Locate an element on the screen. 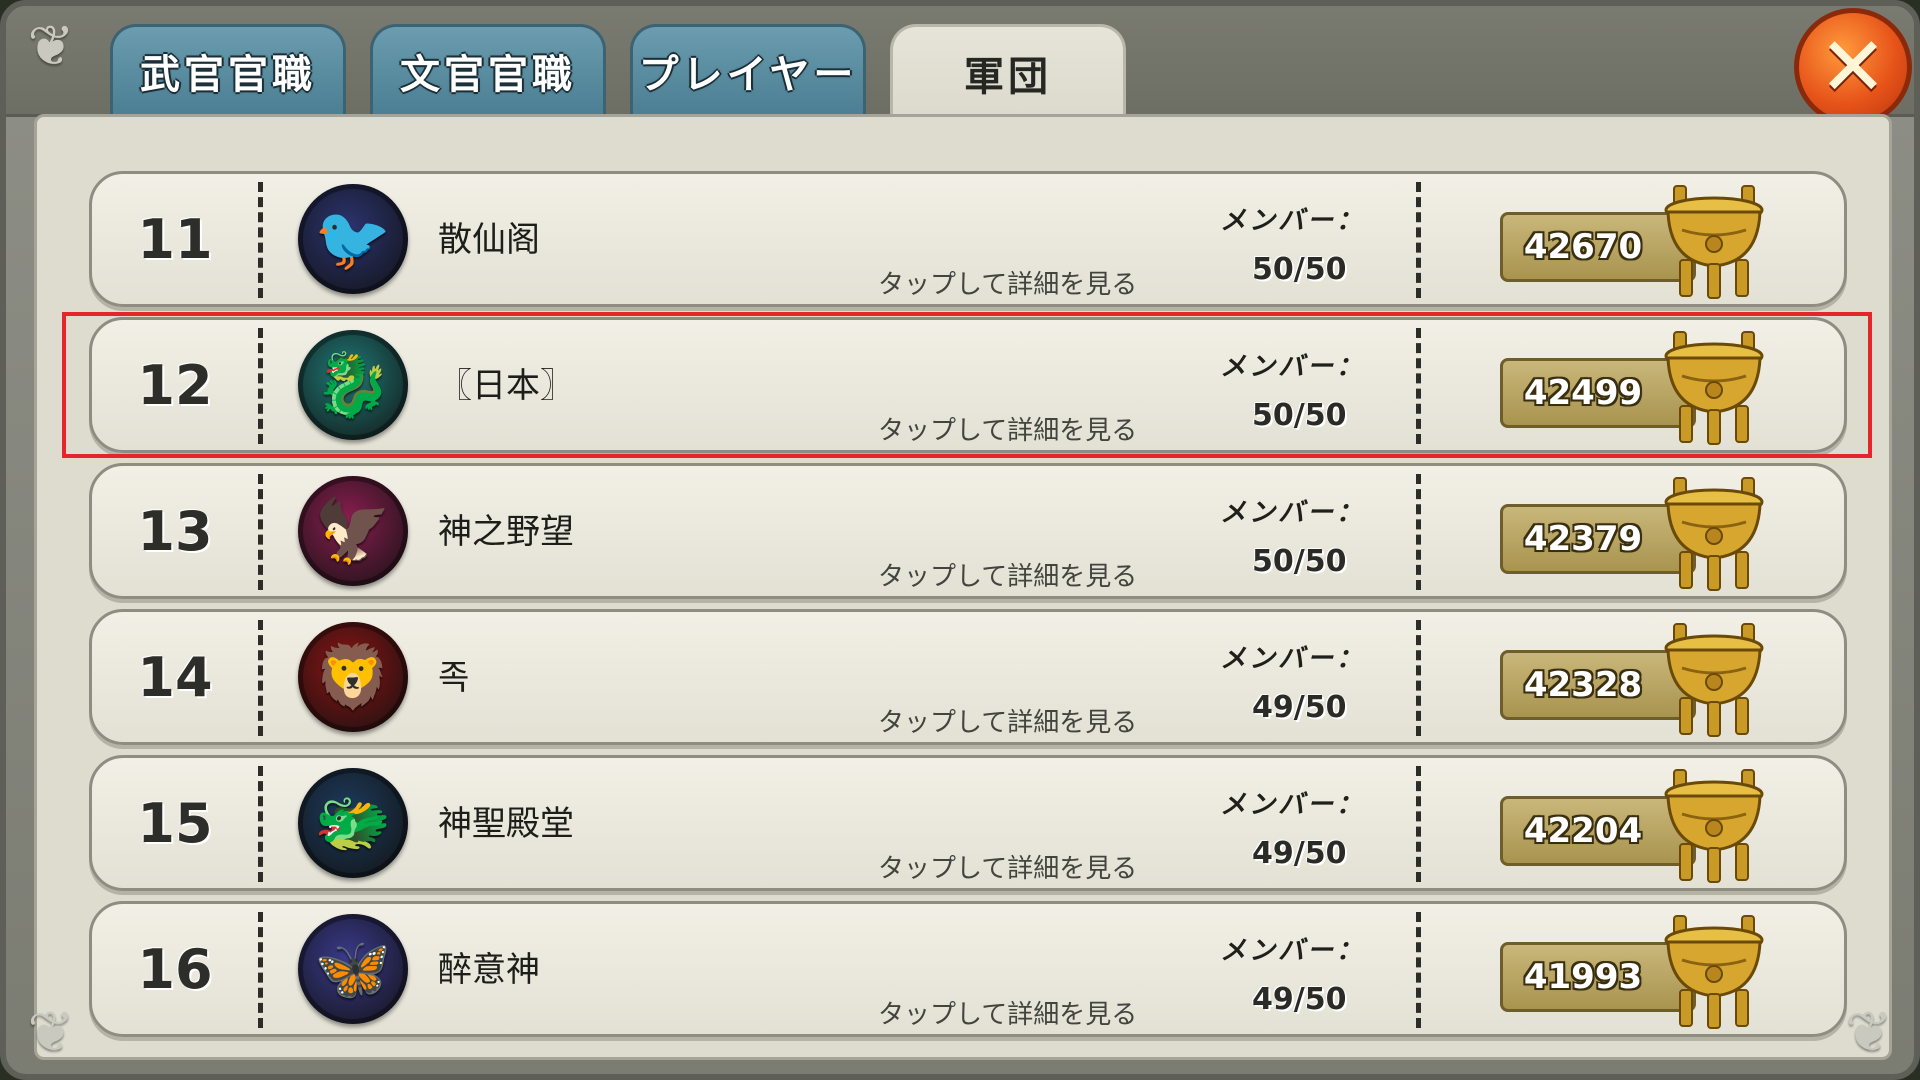  rank-number: 16 is located at coordinates (175, 969).